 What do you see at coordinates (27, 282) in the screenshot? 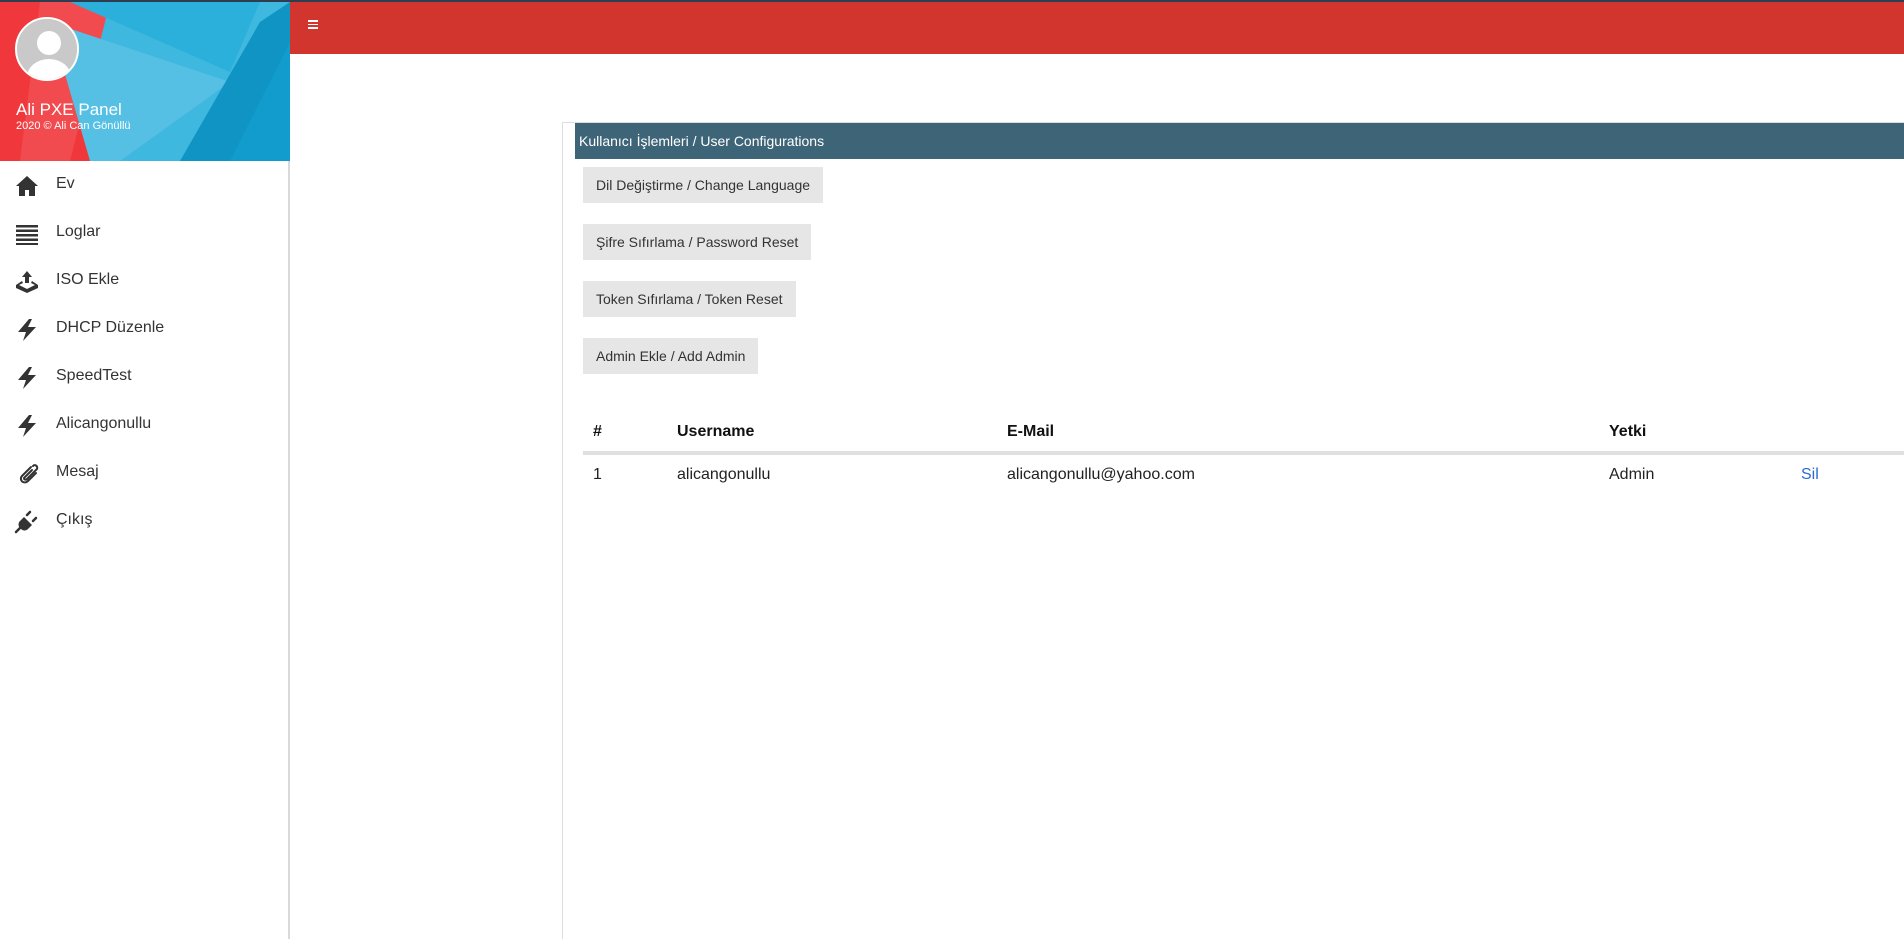
I see `upload-icon` at bounding box center [27, 282].